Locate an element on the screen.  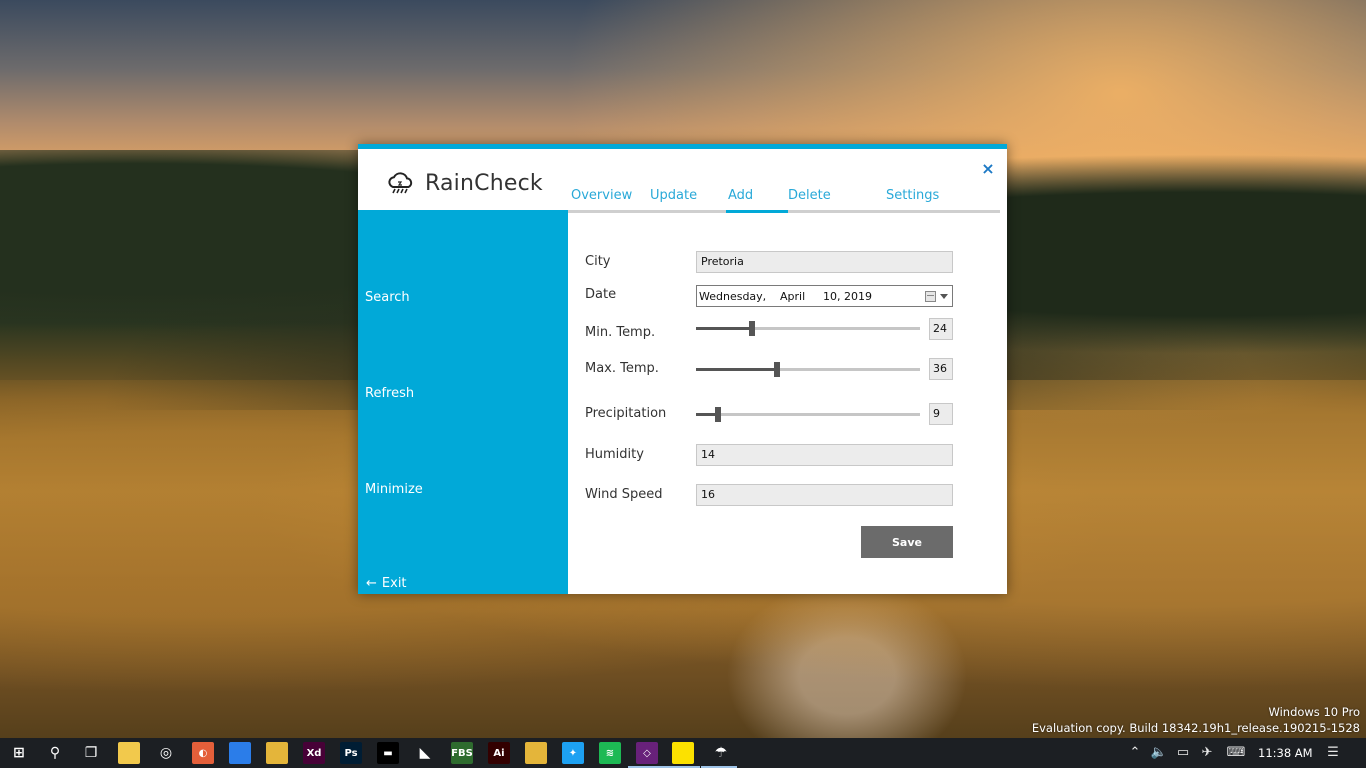
date-label: Date is located at coordinates (601, 294).